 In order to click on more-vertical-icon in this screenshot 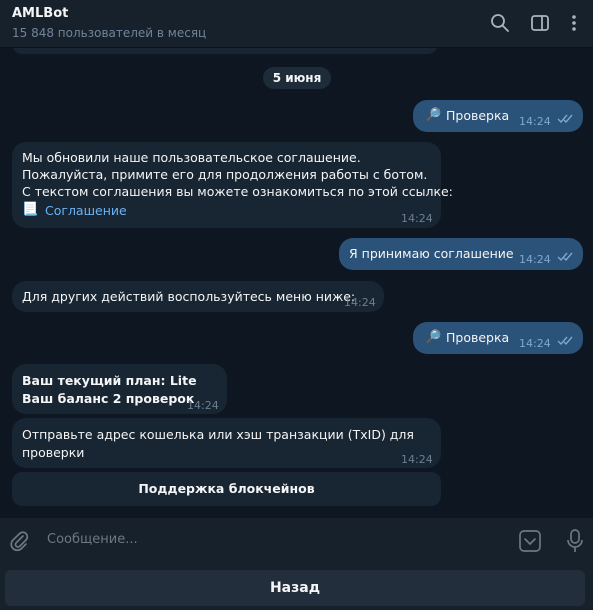, I will do `click(574, 23)`.